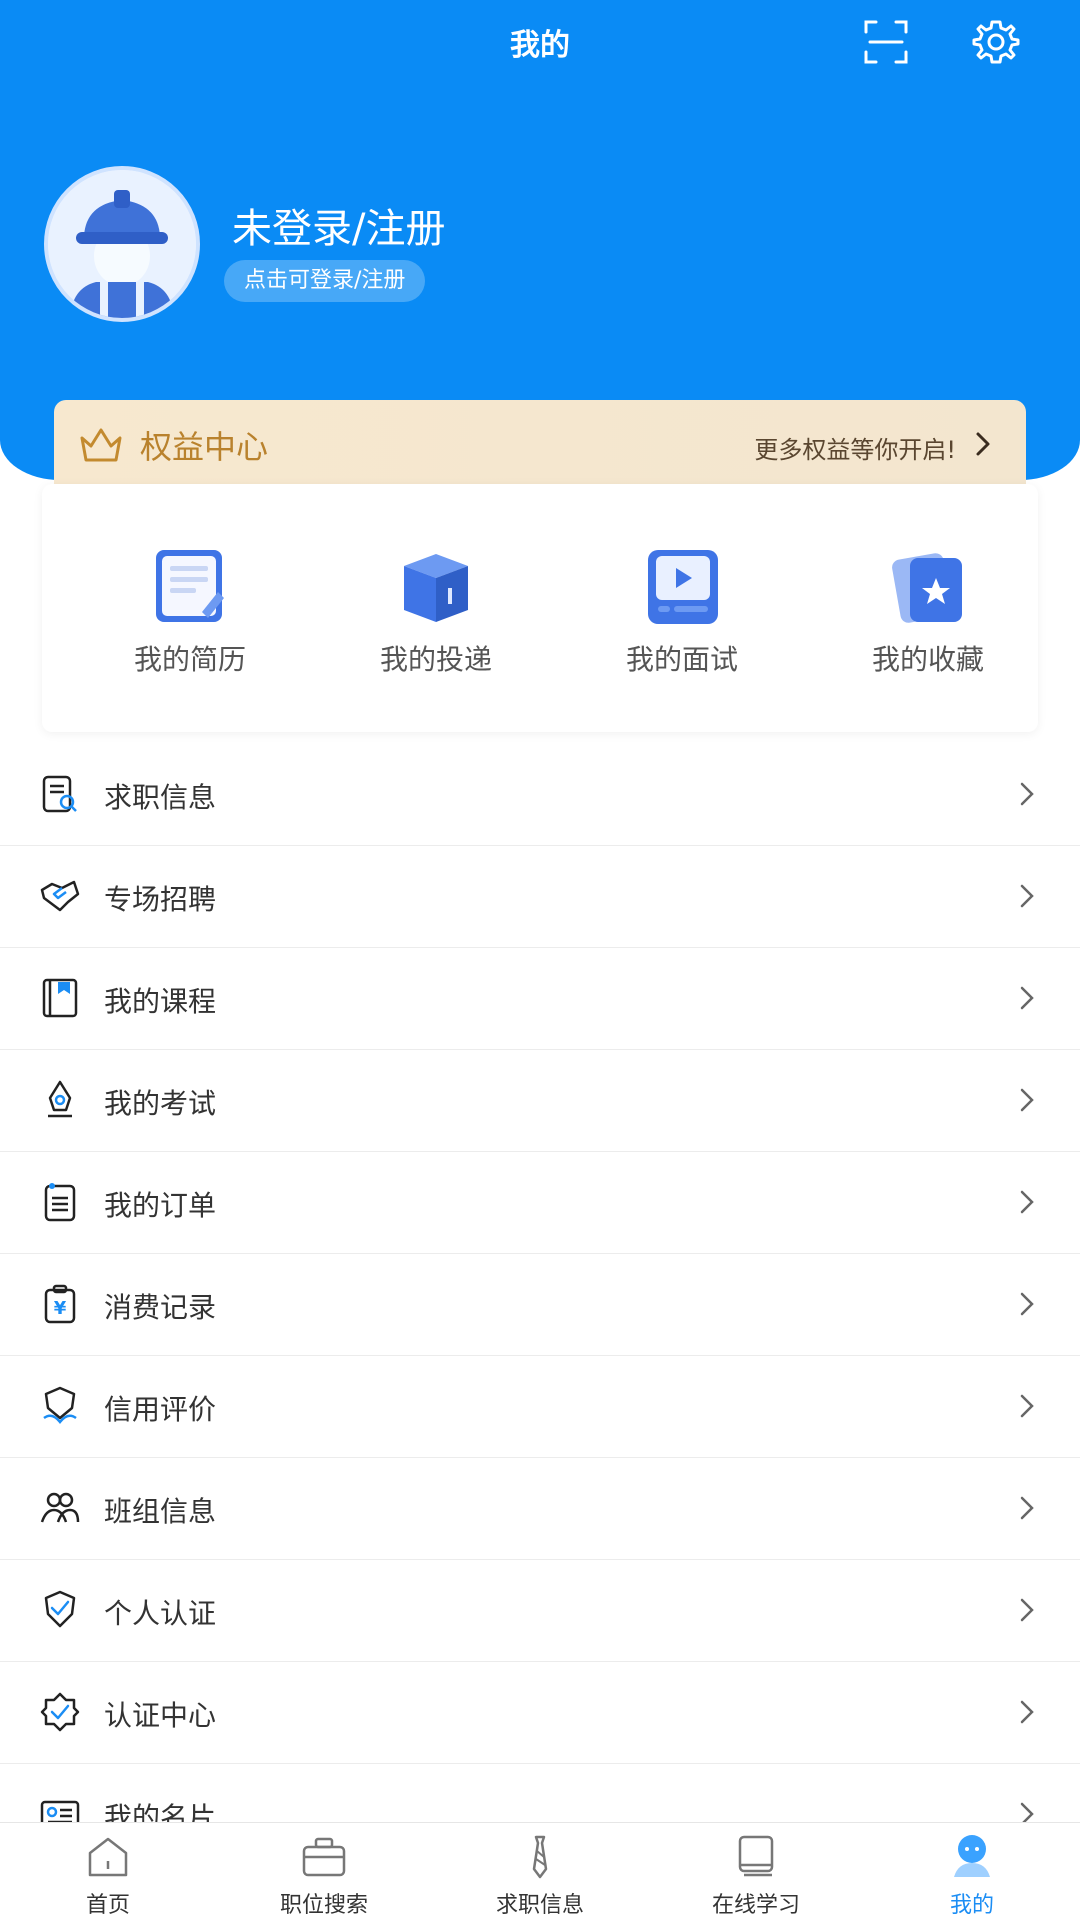 Image resolution: width=1080 pixels, height=1921 pixels. What do you see at coordinates (756, 1856) in the screenshot?
I see `book-icon` at bounding box center [756, 1856].